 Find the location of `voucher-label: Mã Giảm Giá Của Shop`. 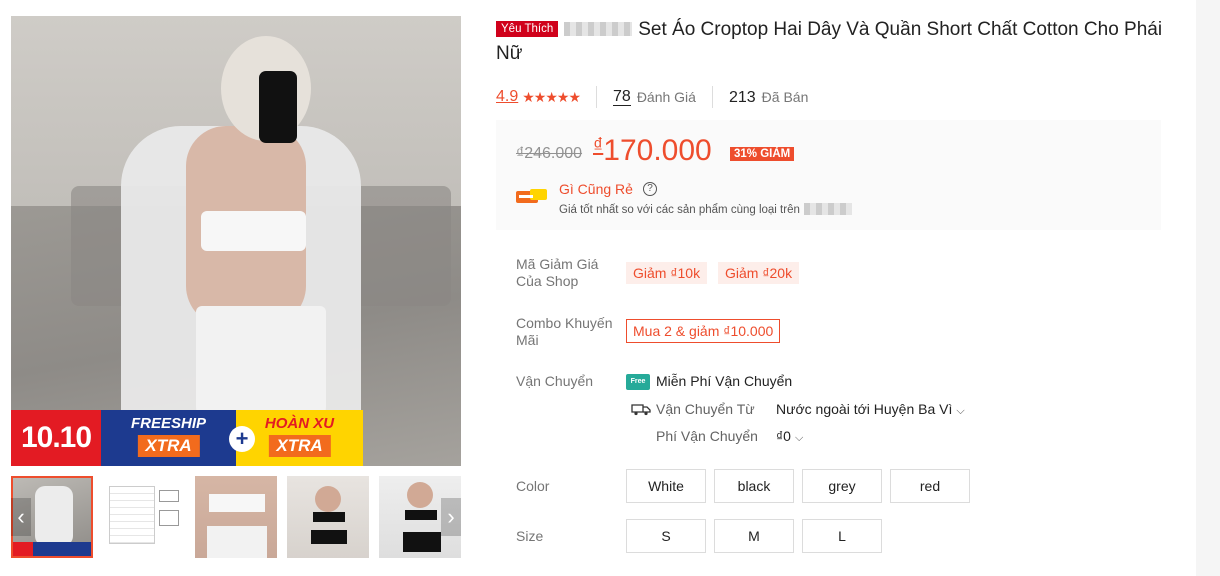

voucher-label: Mã Giảm Giá Của Shop is located at coordinates (557, 272).